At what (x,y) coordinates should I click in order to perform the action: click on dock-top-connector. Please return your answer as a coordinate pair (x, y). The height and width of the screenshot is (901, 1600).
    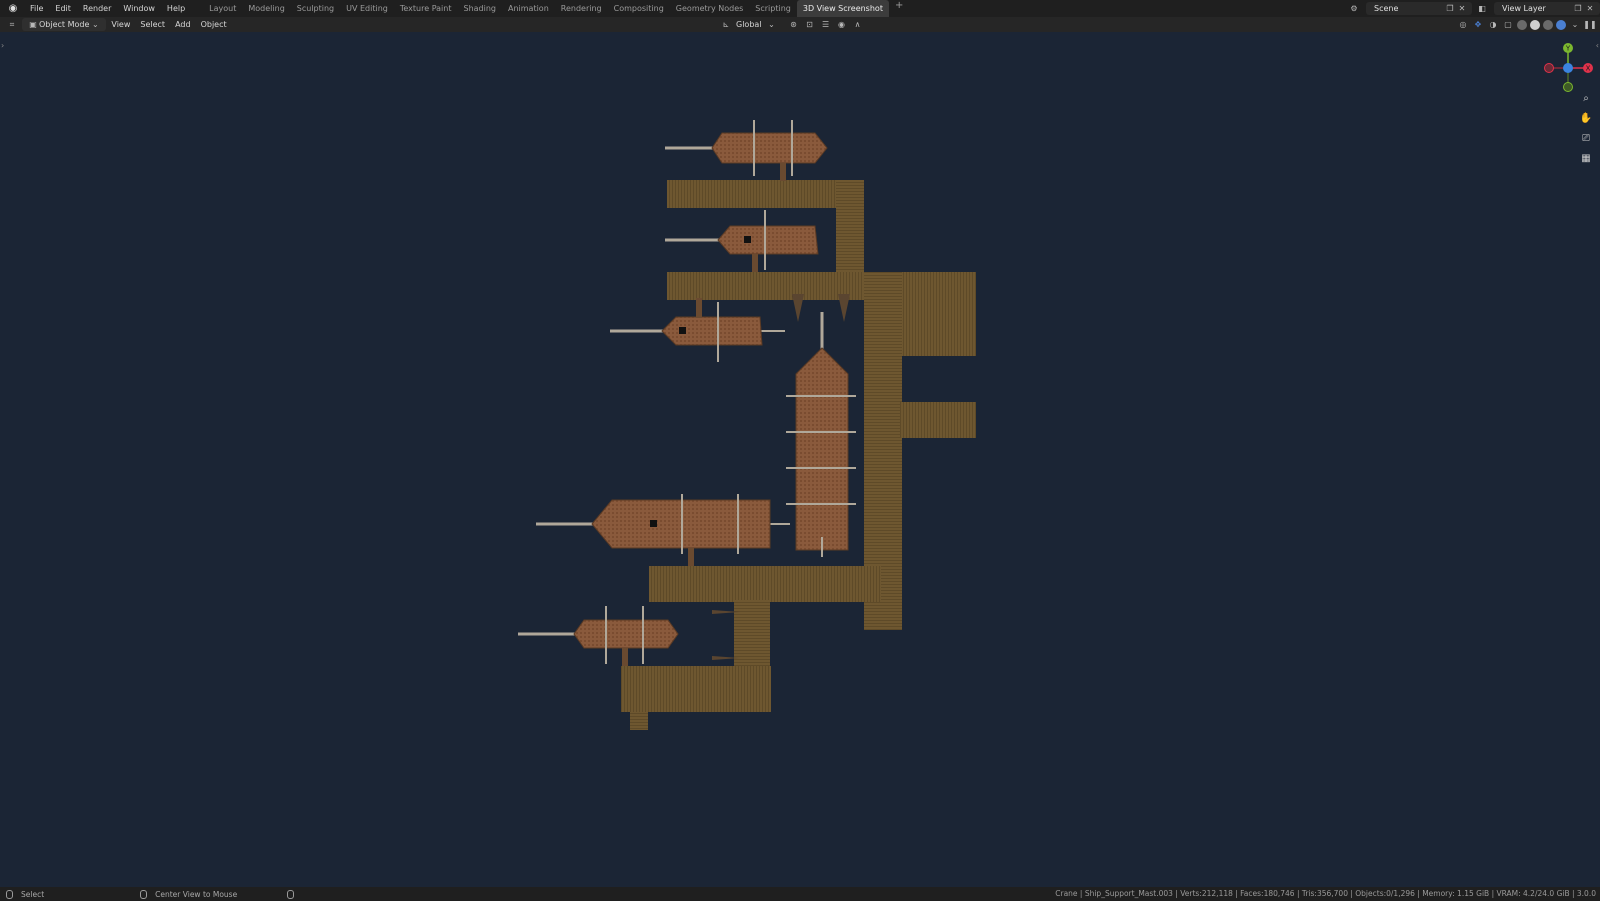
    Looking at the image, I should click on (850, 227).